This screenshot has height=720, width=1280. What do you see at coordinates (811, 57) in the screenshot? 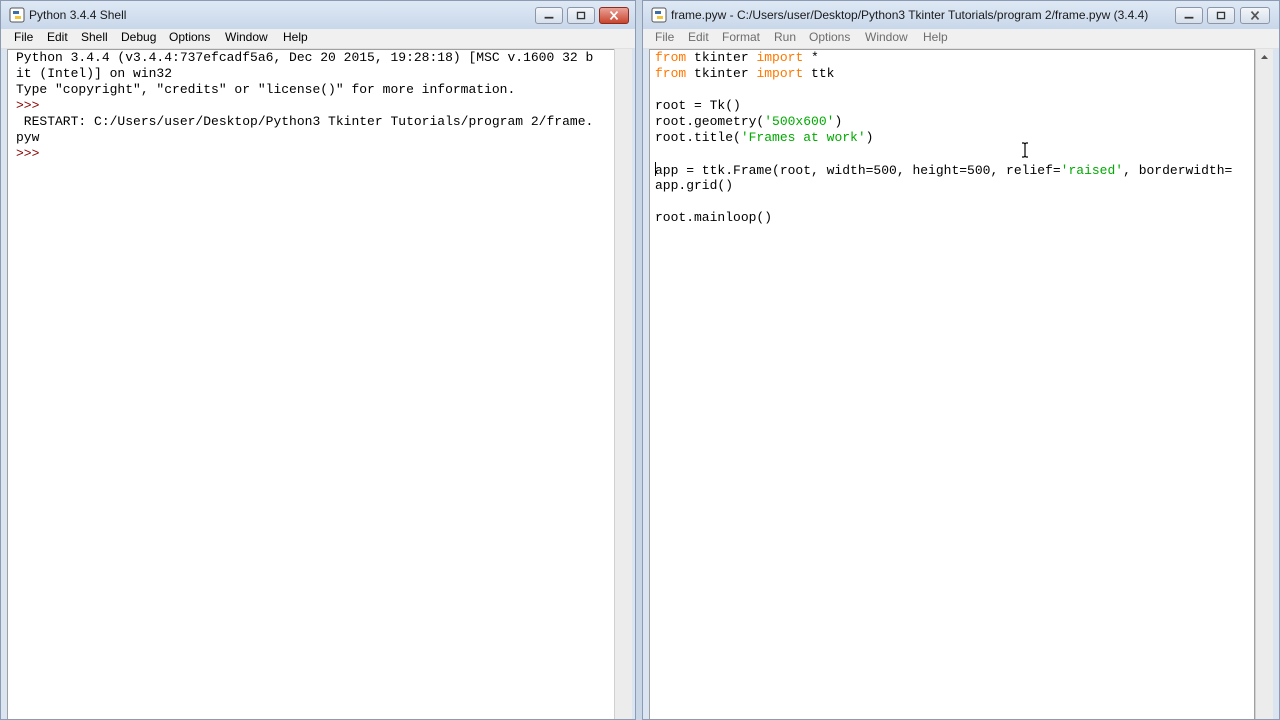
I see `code-text: *` at bounding box center [811, 57].